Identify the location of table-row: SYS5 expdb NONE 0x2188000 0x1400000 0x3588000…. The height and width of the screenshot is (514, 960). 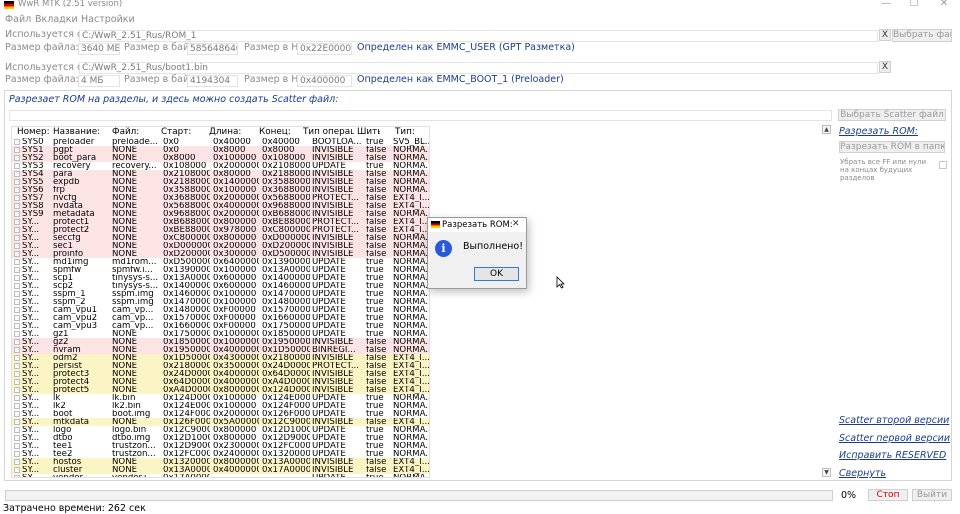
(220, 182).